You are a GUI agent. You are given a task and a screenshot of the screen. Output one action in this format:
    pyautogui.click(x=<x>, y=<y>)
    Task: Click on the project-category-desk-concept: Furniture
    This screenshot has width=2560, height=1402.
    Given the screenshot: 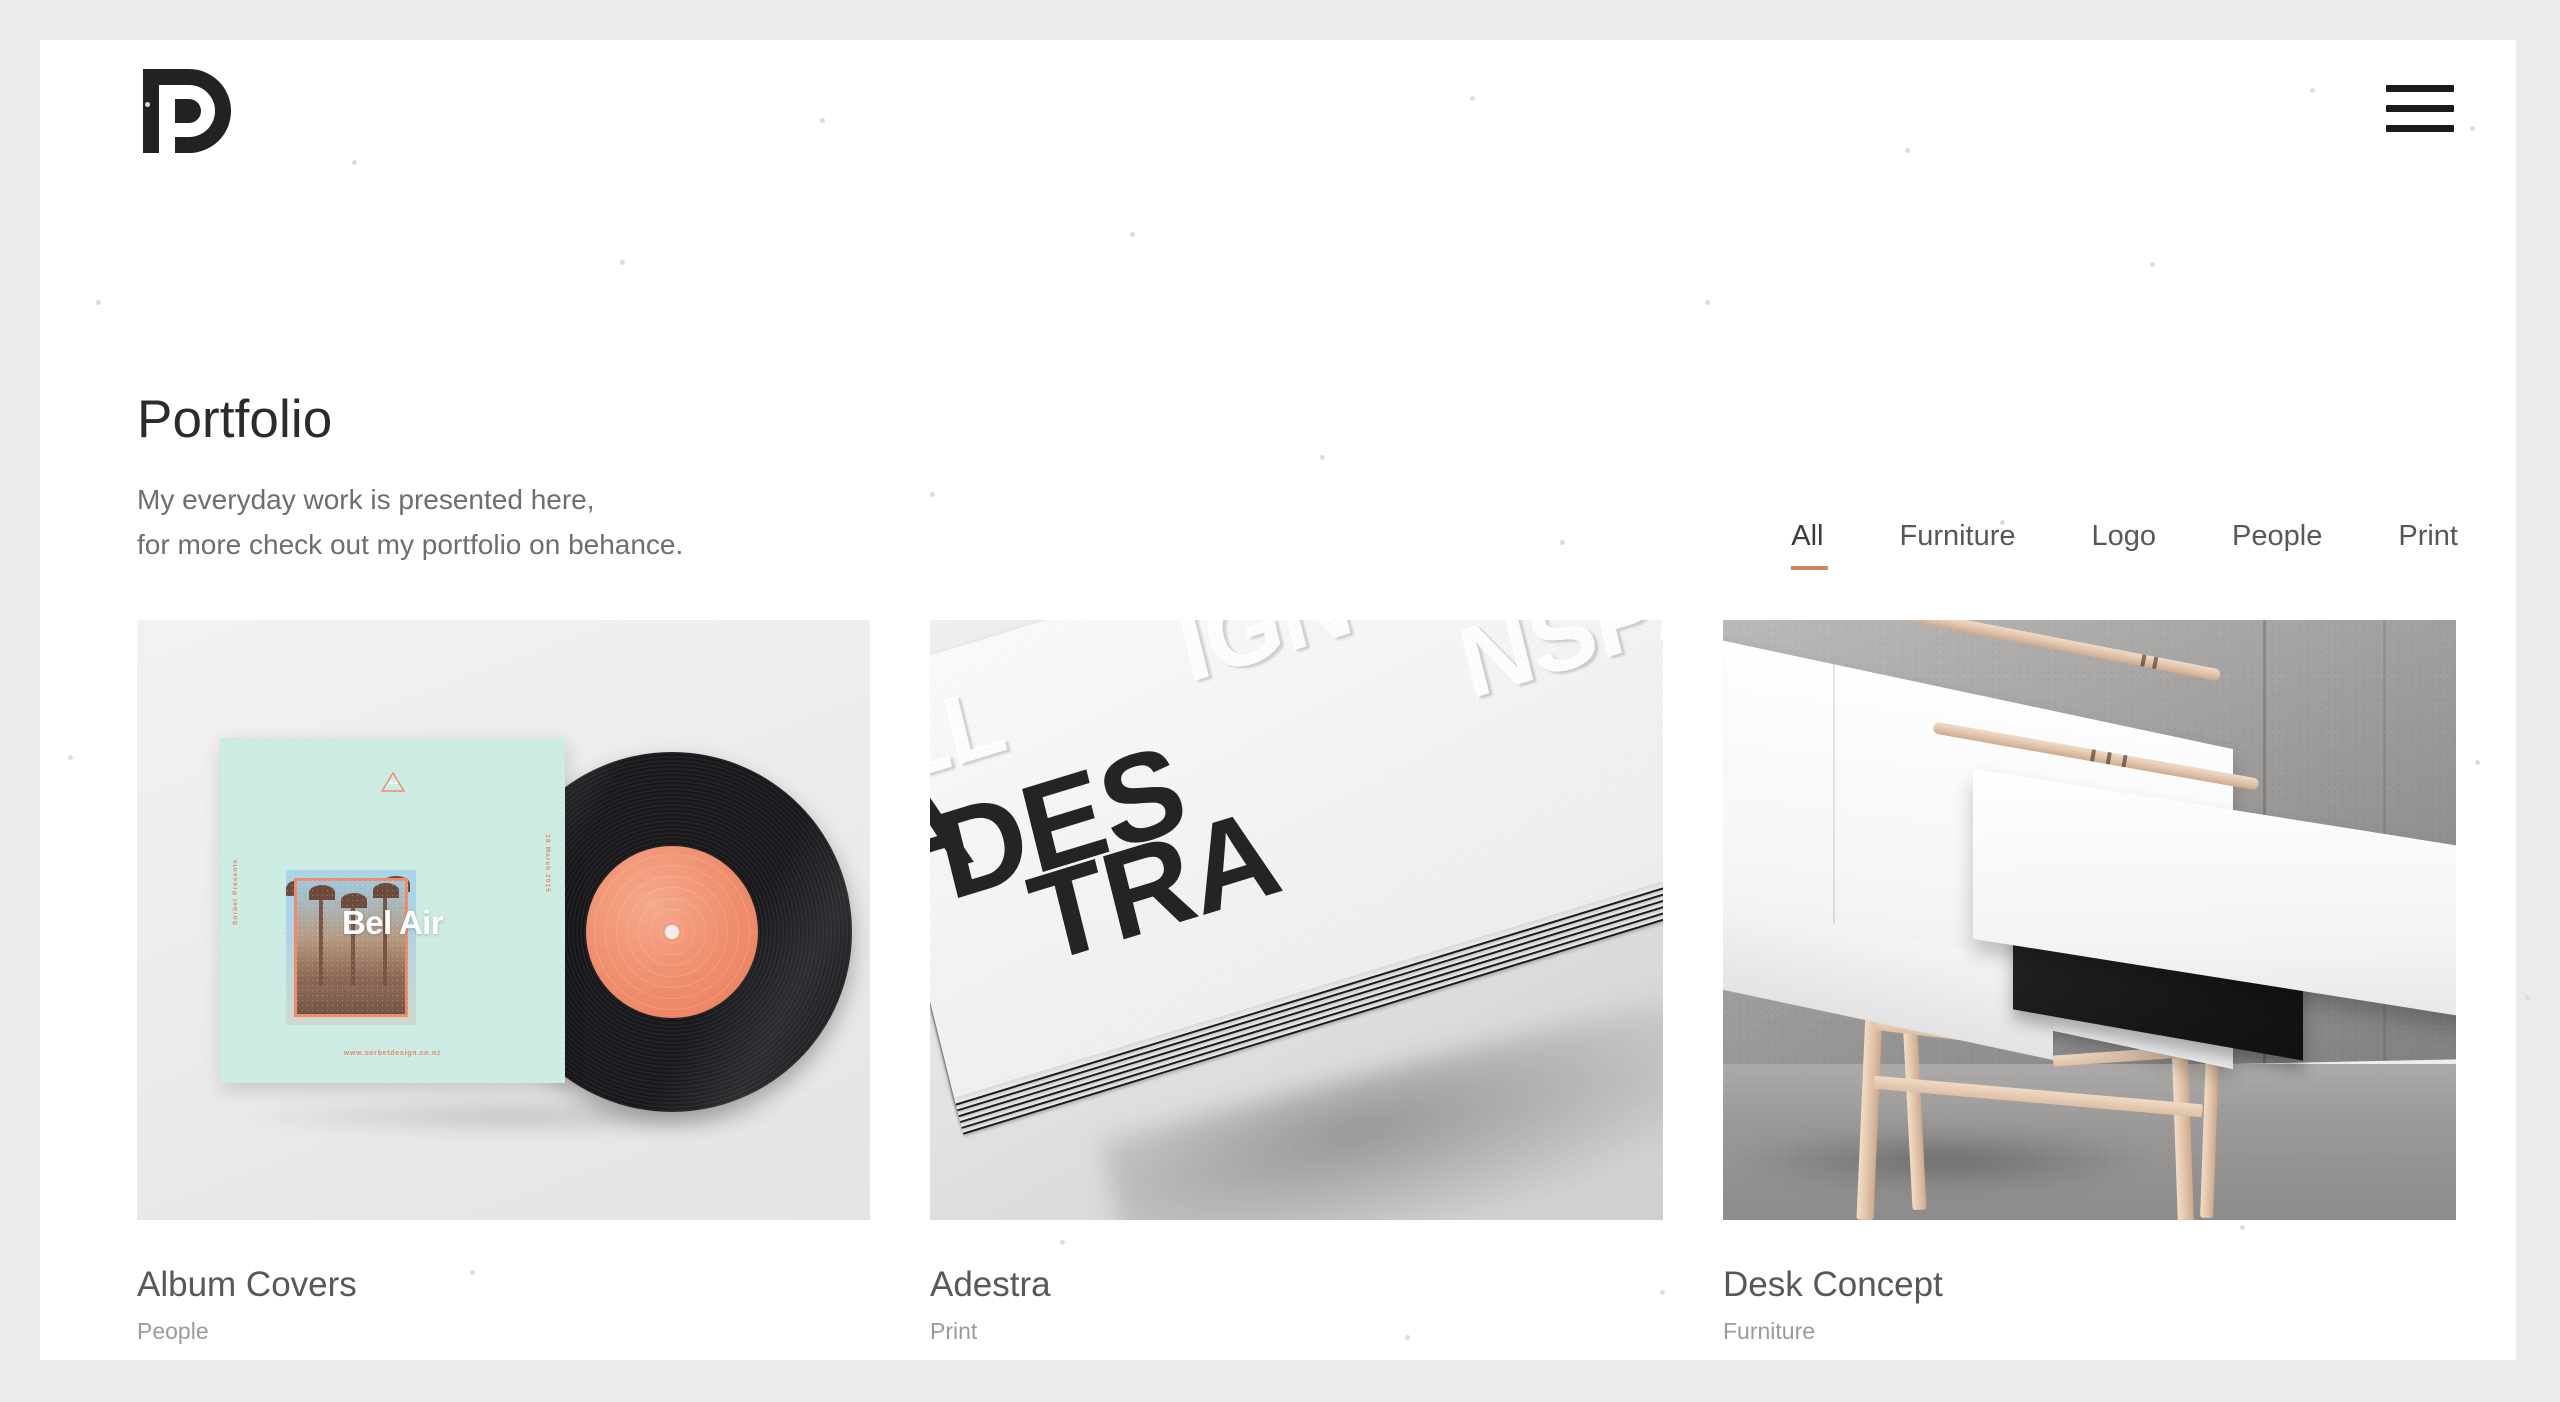 What is the action you would take?
    pyautogui.click(x=1769, y=1331)
    